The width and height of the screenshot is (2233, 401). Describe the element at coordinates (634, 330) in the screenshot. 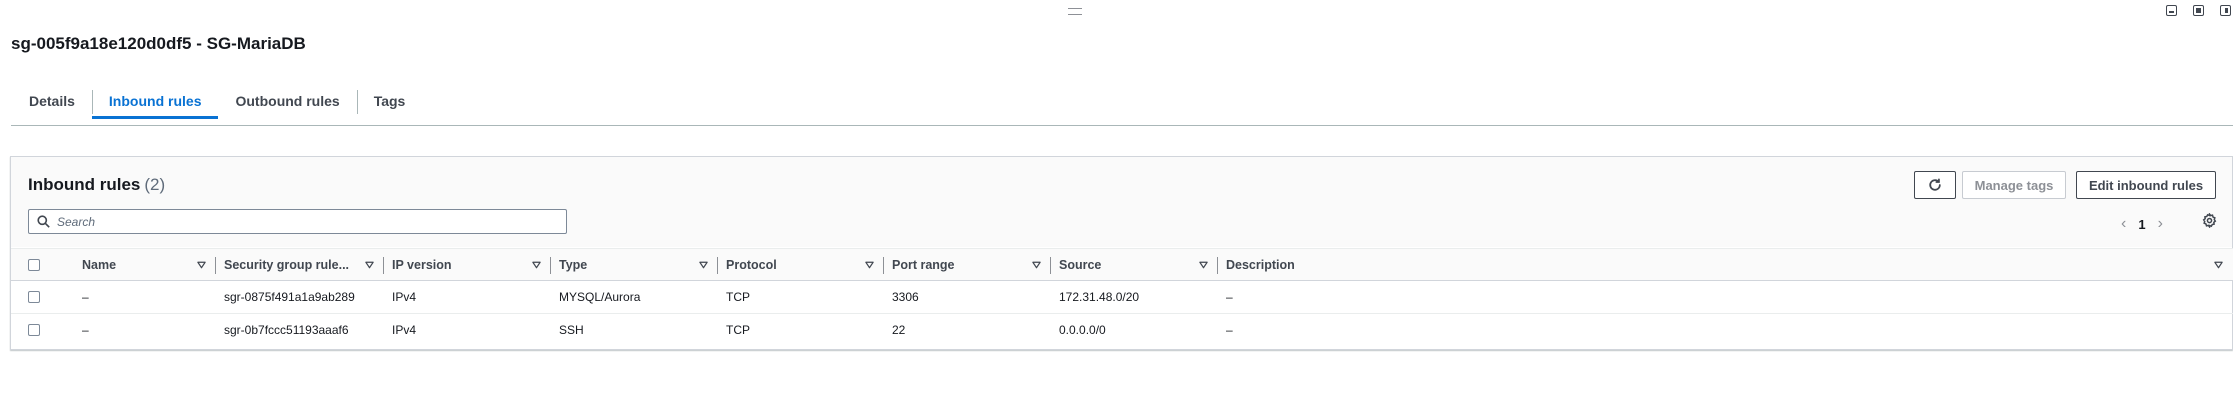

I see `cell-type: SSH` at that location.